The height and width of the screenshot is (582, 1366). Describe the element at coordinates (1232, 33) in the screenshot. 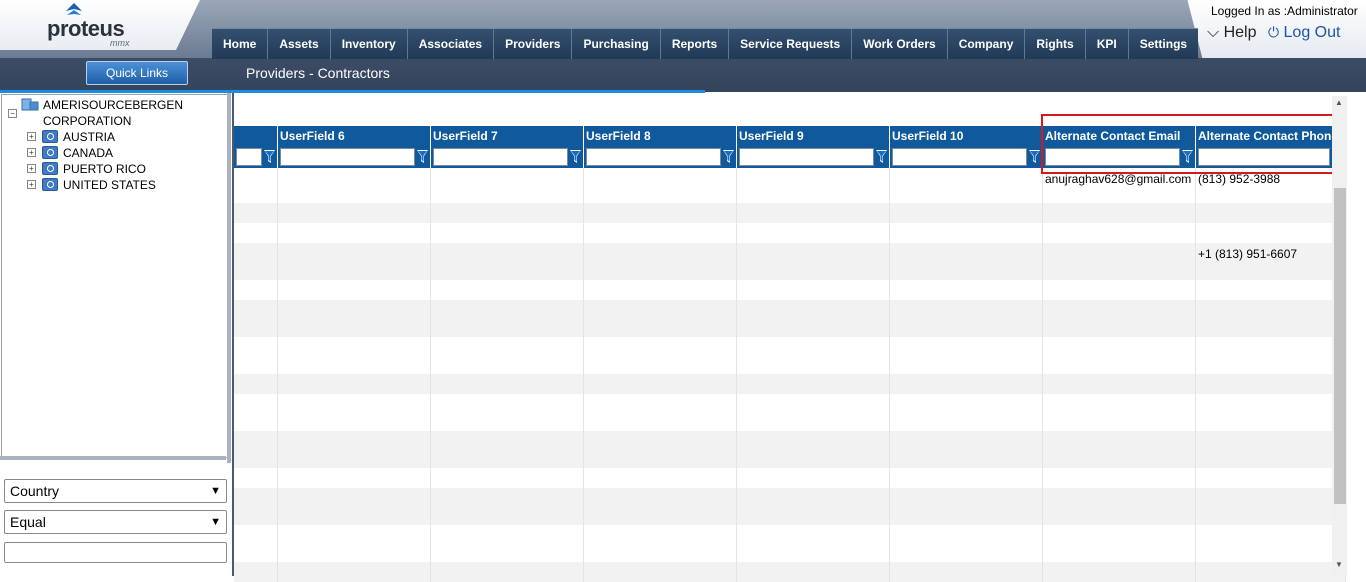

I see `help-menu: ⌵ Help` at that location.